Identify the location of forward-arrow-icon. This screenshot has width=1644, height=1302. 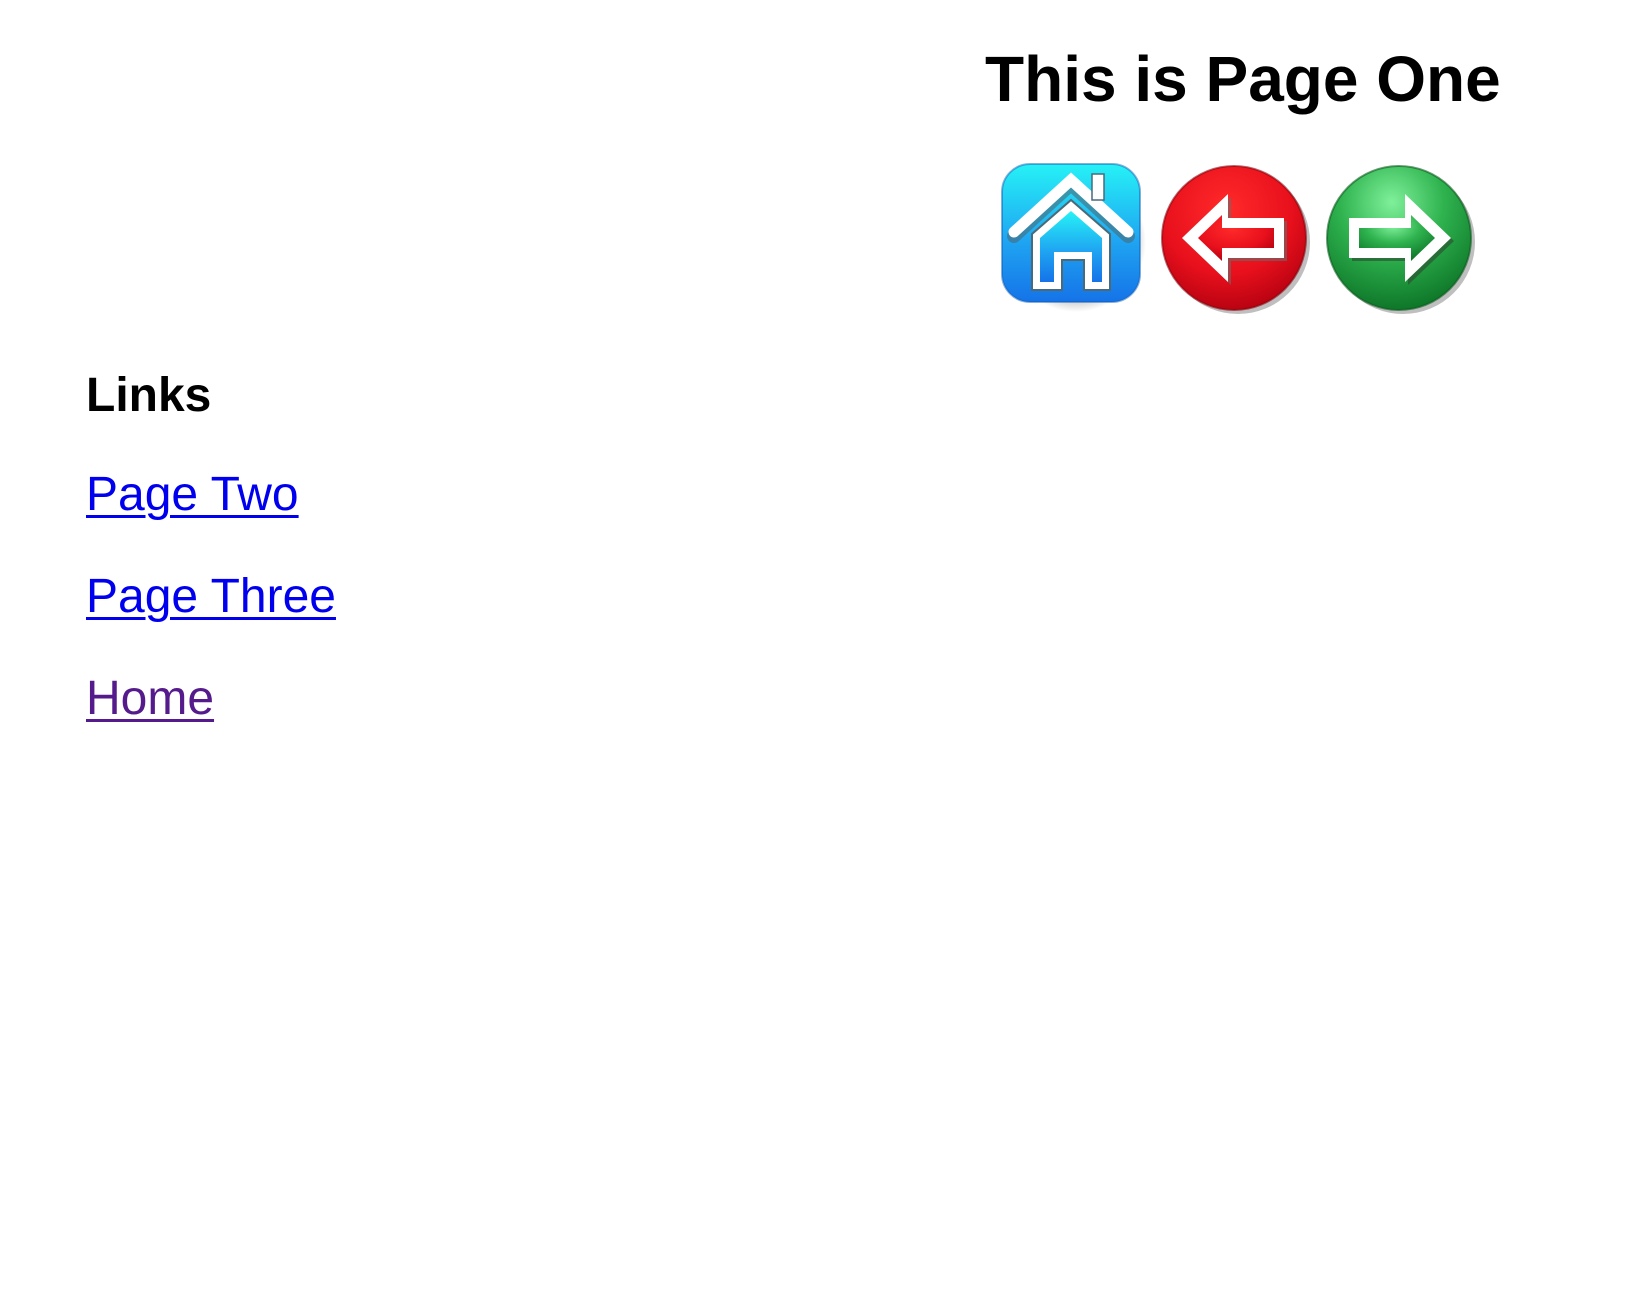
(1401, 240).